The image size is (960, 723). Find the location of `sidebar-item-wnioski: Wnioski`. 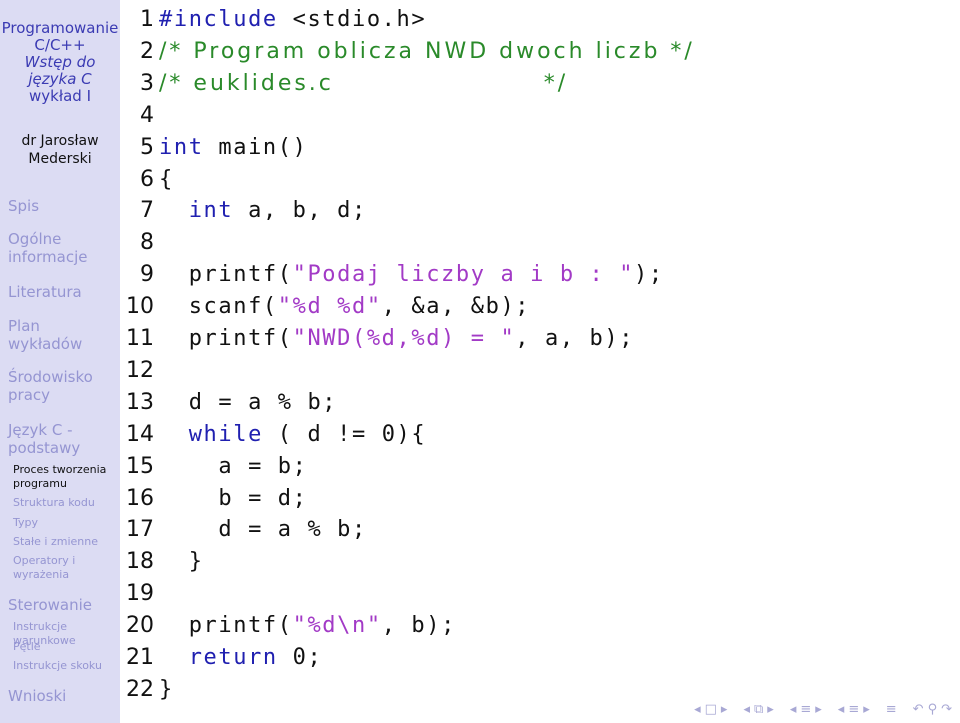

sidebar-item-wnioski: Wnioski is located at coordinates (37, 696).